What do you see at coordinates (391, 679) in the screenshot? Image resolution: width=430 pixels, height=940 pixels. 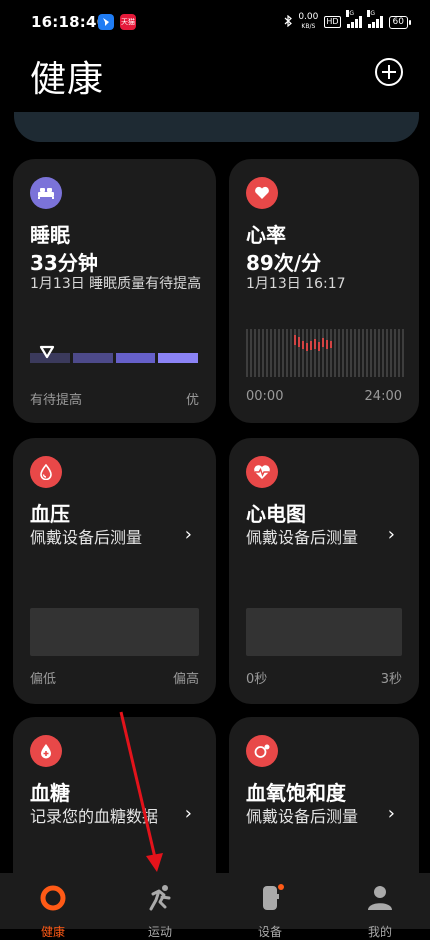 I see `footer-right: 3秒` at bounding box center [391, 679].